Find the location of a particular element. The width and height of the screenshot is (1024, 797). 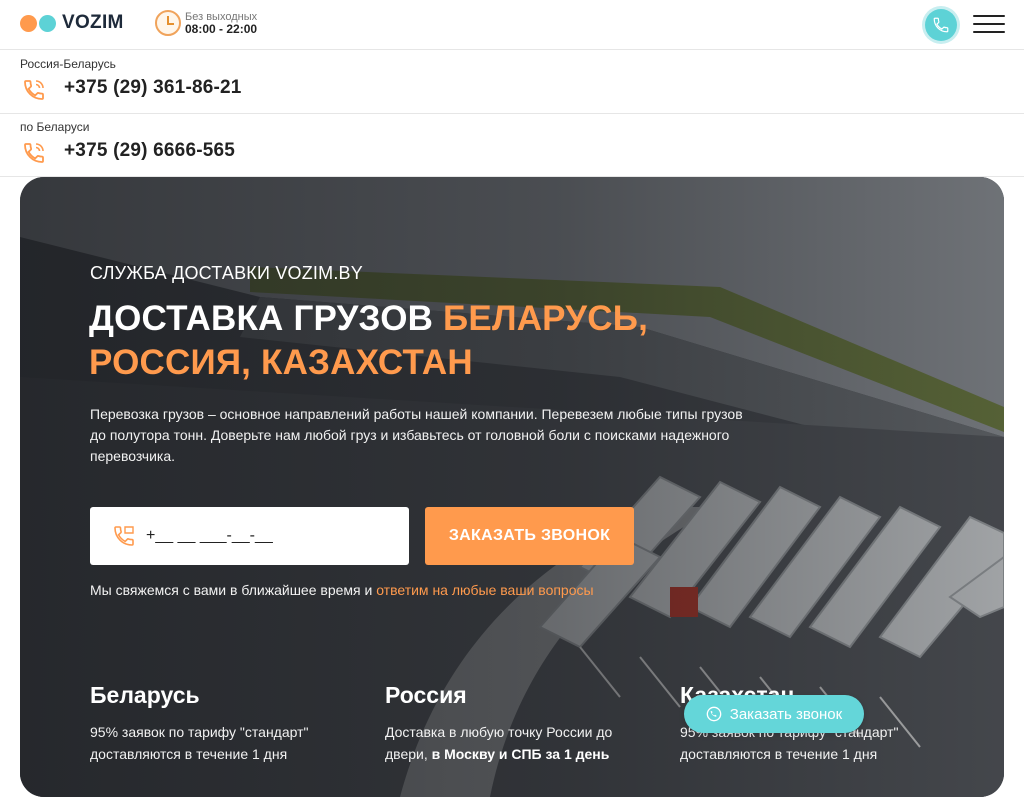

callback-icon is located at coordinates (714, 714).